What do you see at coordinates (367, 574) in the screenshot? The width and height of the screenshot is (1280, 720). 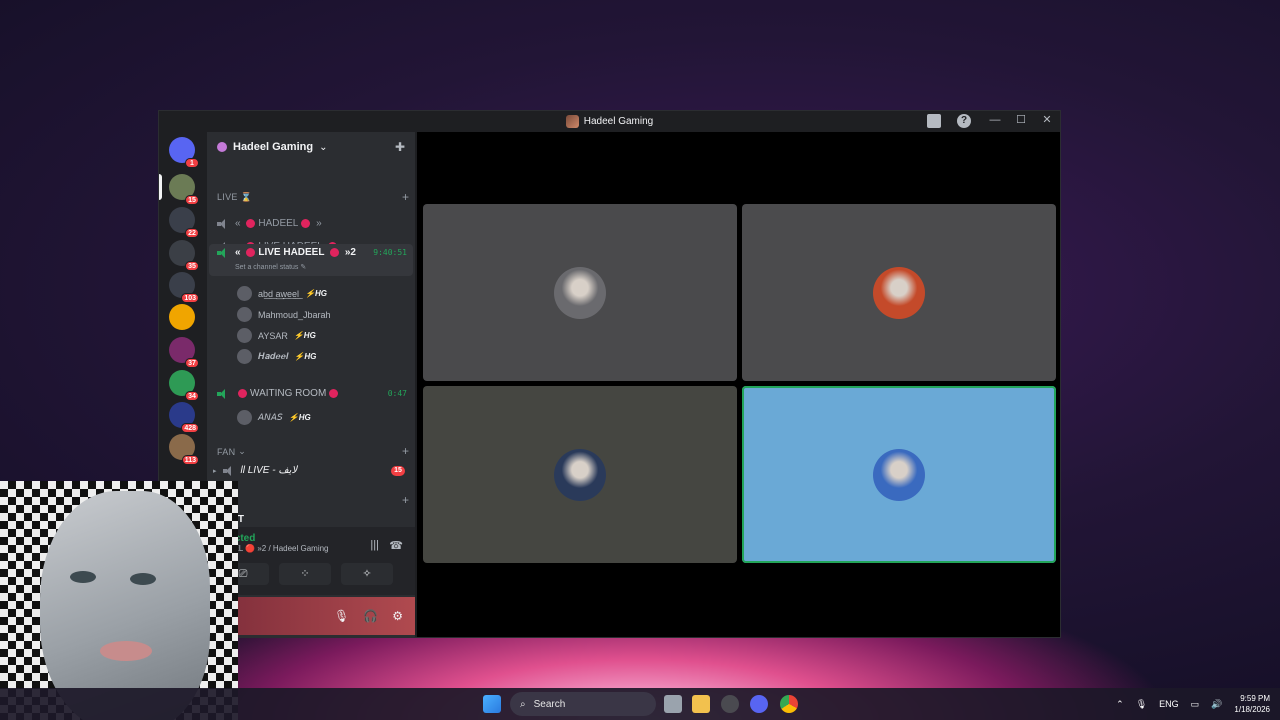 I see `soundboard-button: ✧` at bounding box center [367, 574].